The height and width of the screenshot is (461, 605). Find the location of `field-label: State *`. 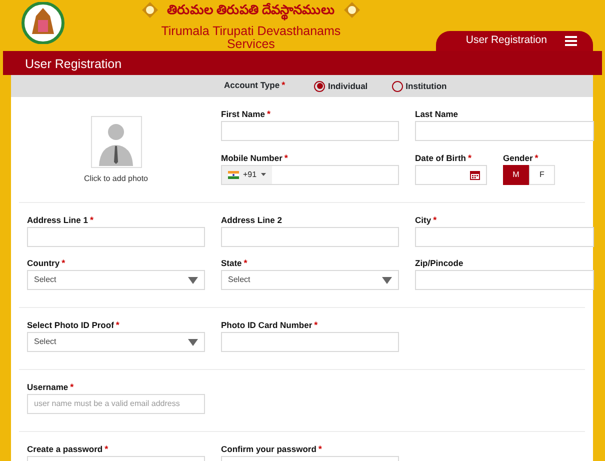

field-label: State * is located at coordinates (234, 263).